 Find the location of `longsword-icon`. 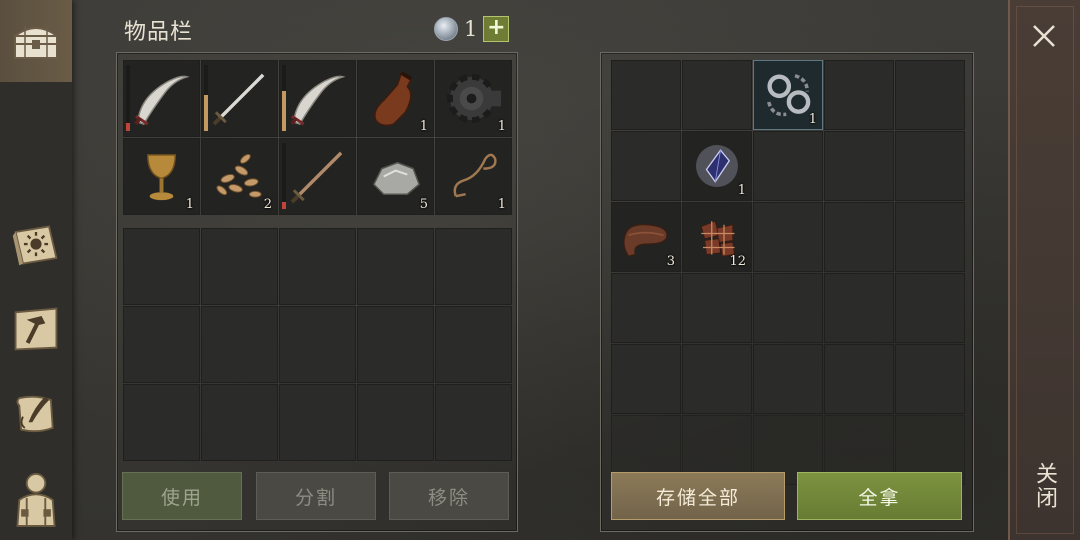

longsword-icon is located at coordinates (239, 98).